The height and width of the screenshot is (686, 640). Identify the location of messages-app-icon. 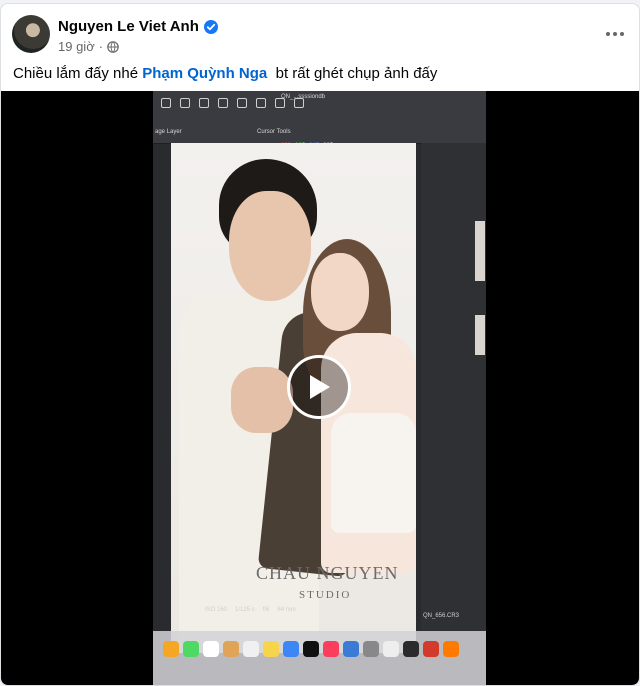
(191, 649).